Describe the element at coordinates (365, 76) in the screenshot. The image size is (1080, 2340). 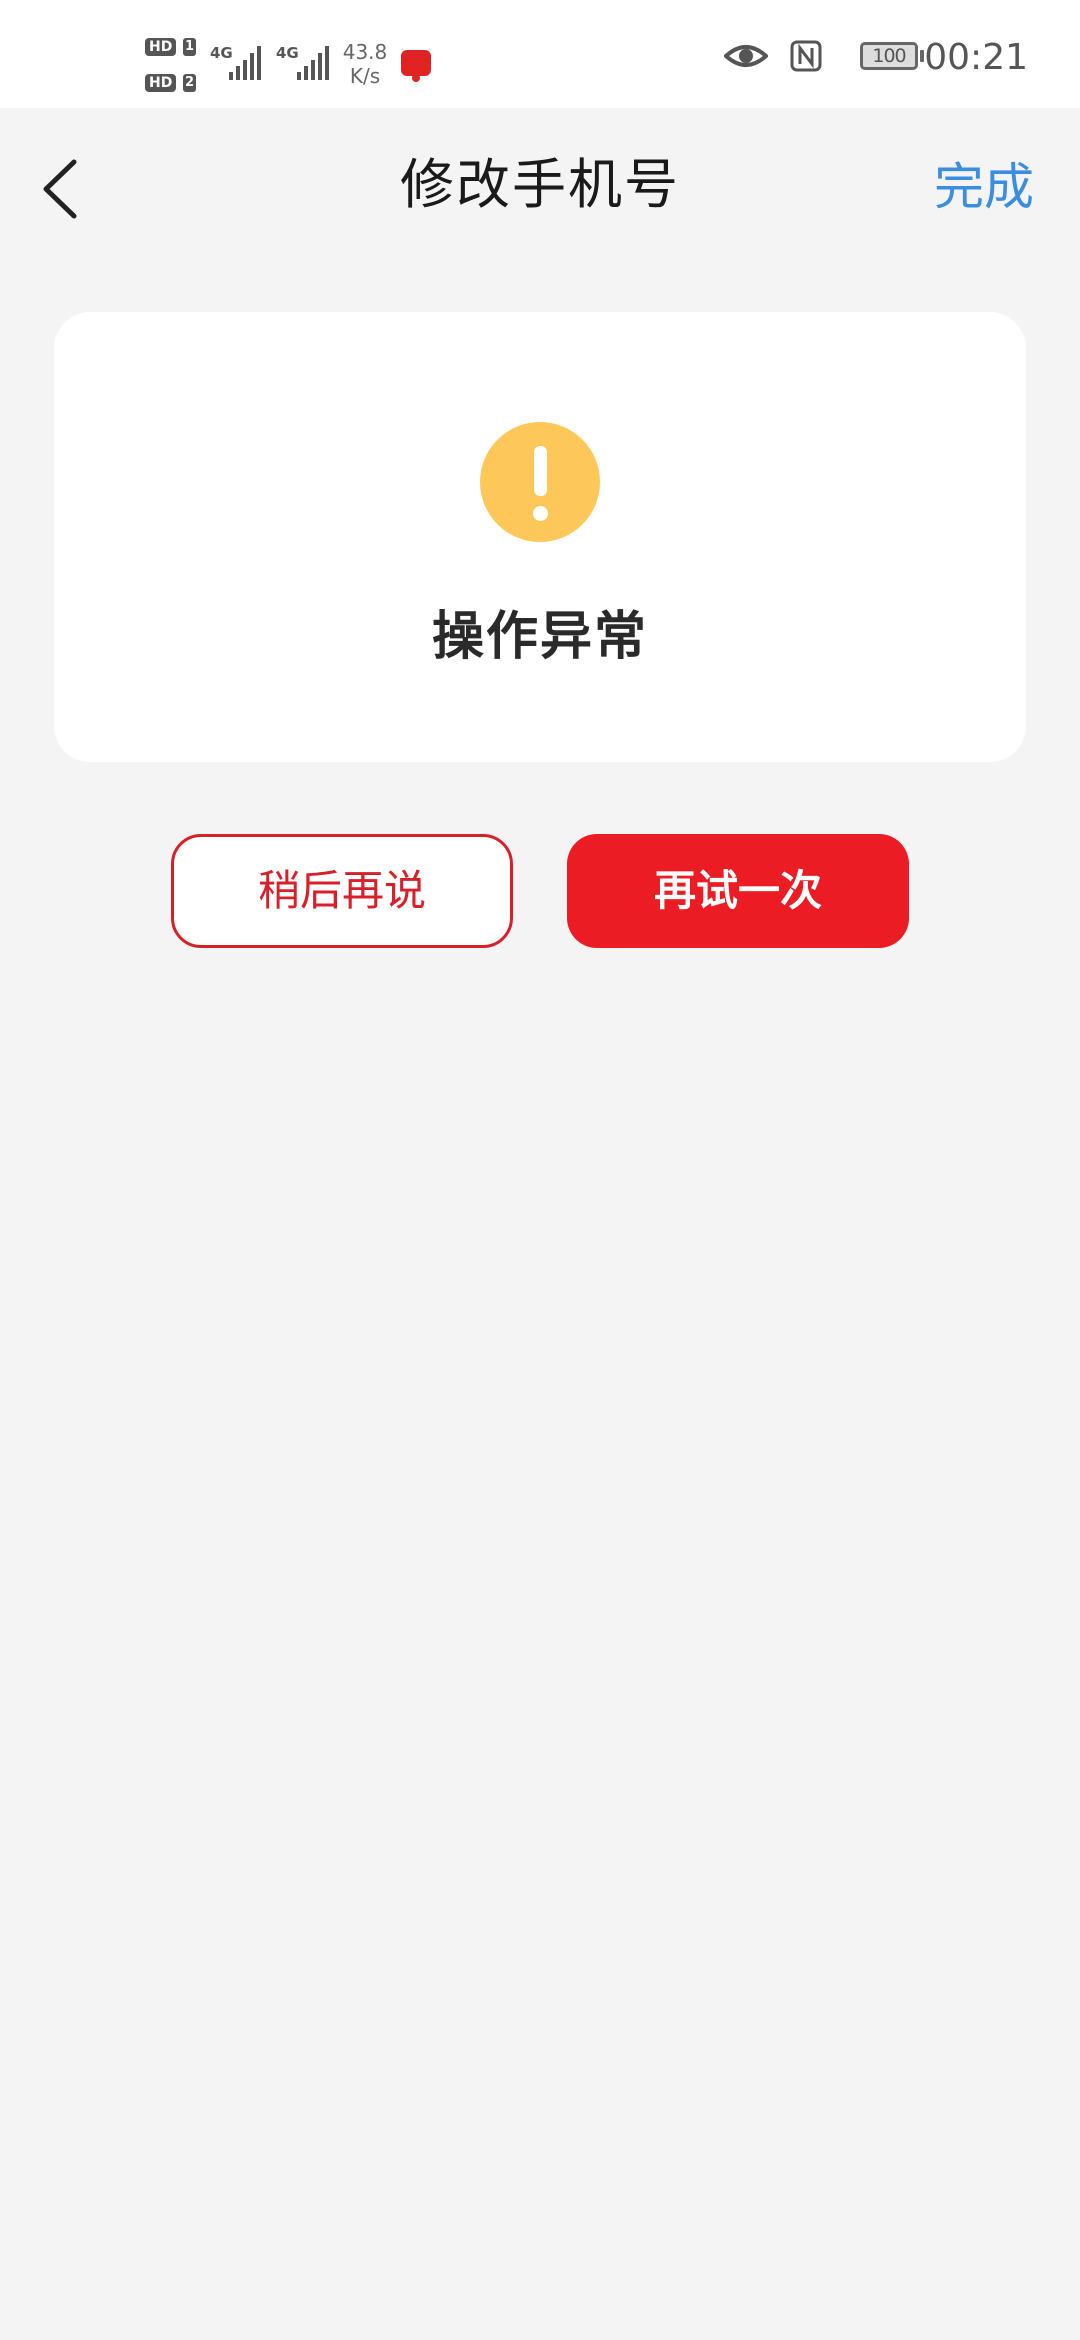
I see `network-speed-unit: K/s` at that location.